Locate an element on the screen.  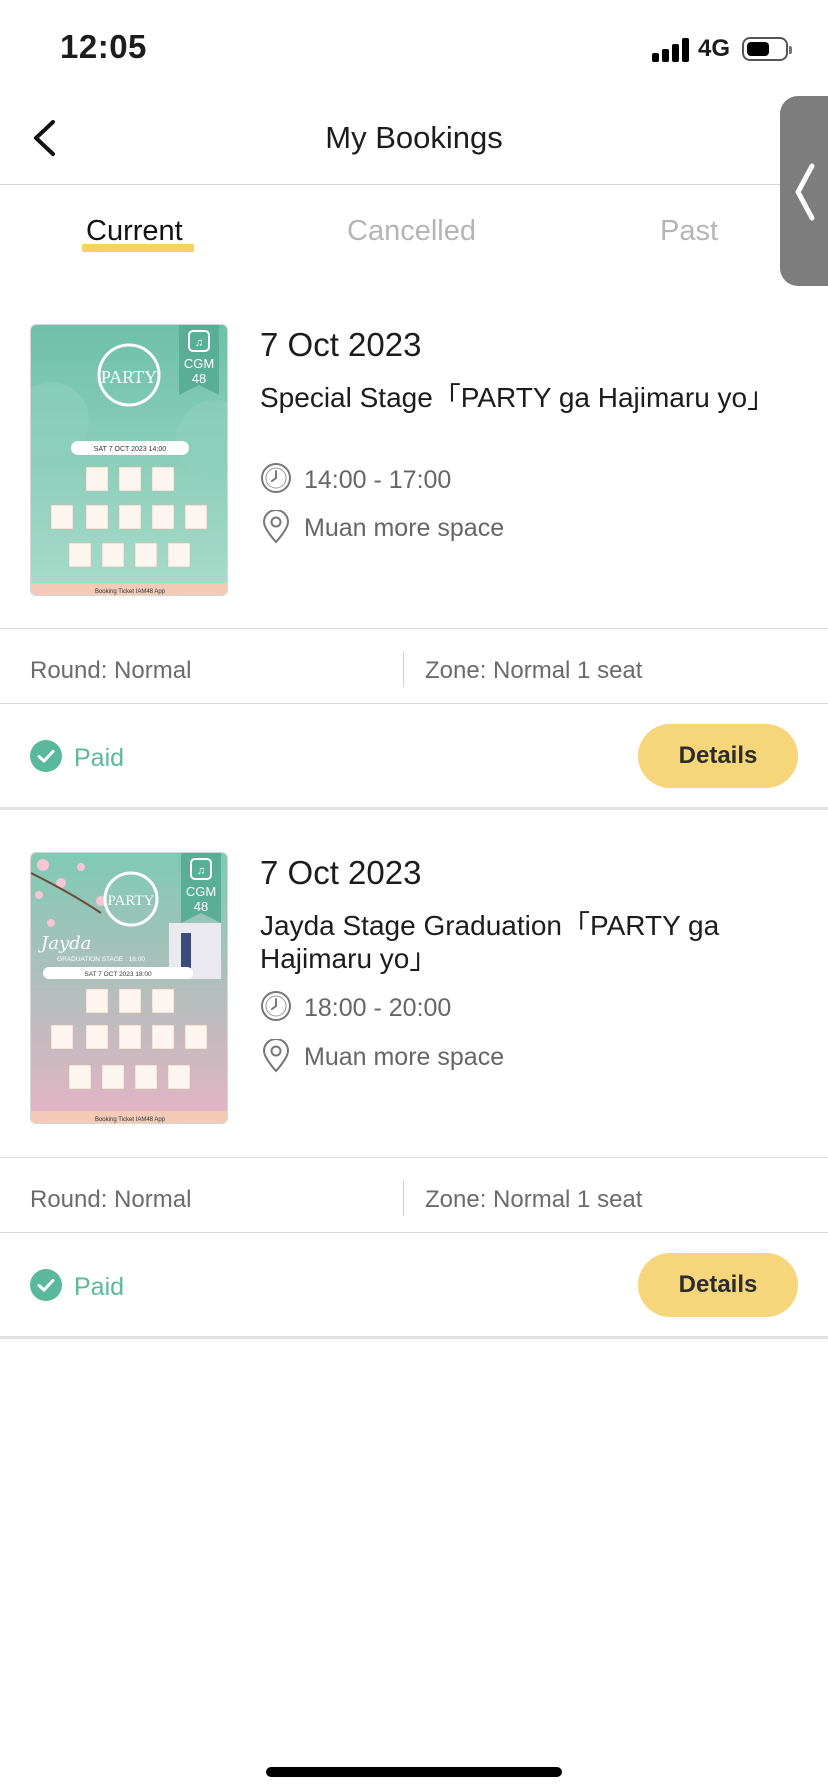
booking-tabs: Current Cancelled Past is located at coordinates (414, 228).